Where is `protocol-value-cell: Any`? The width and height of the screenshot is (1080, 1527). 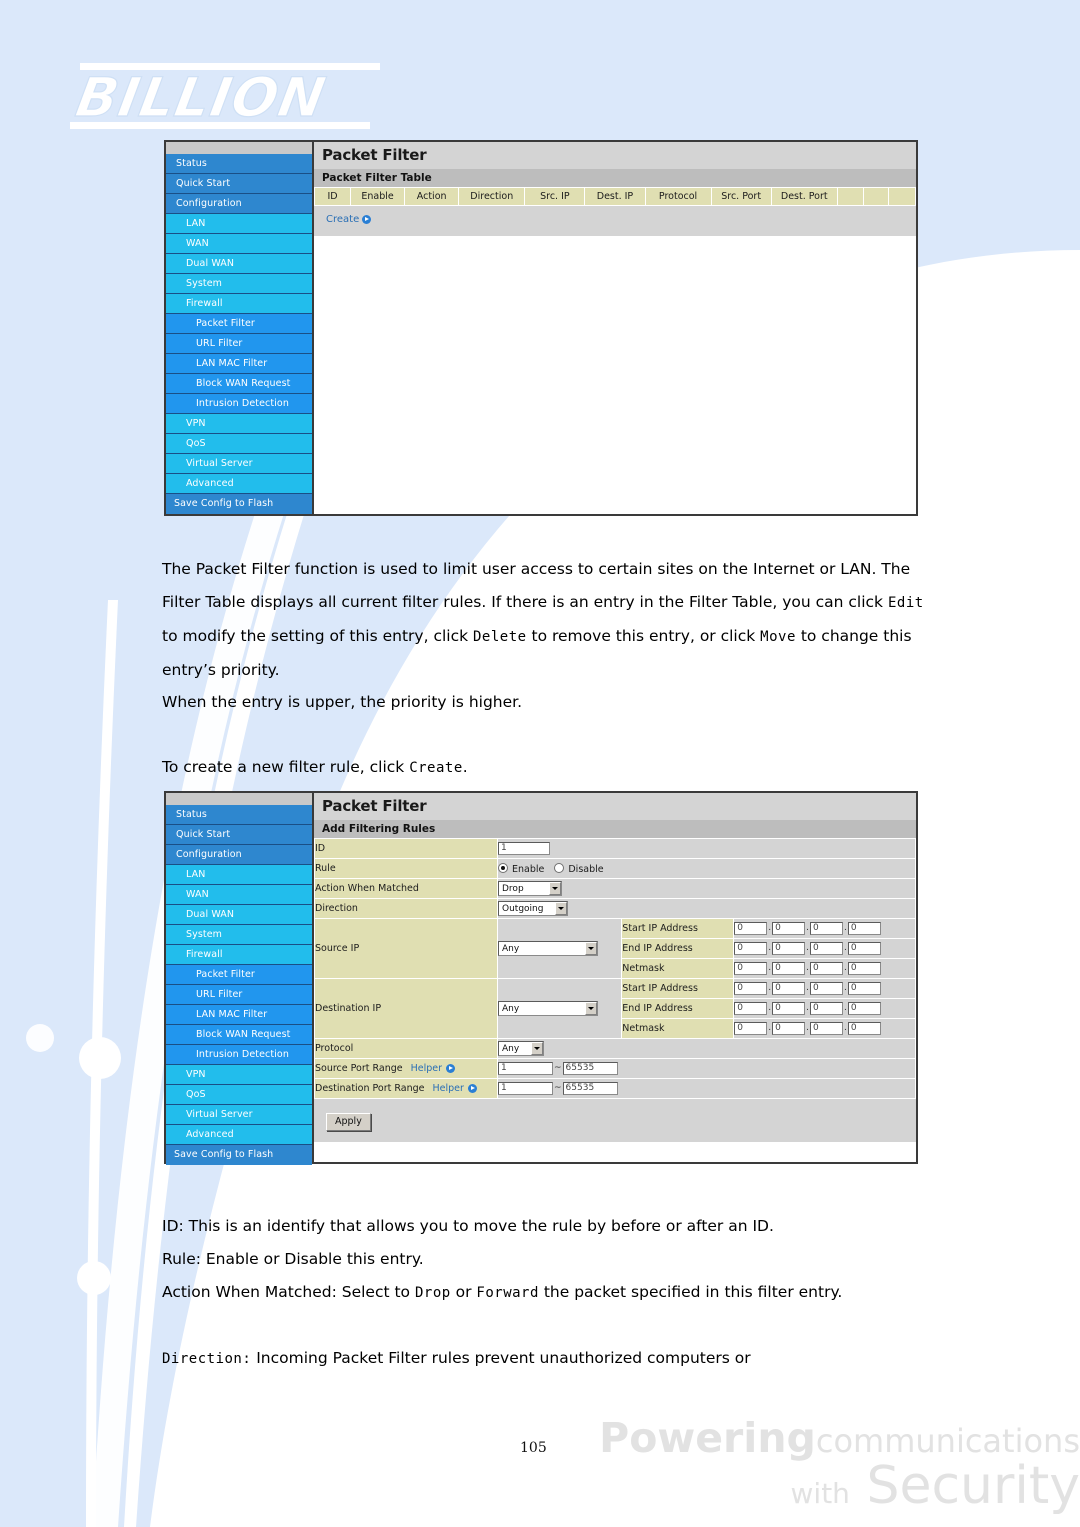 protocol-value-cell: Any is located at coordinates (706, 1048).